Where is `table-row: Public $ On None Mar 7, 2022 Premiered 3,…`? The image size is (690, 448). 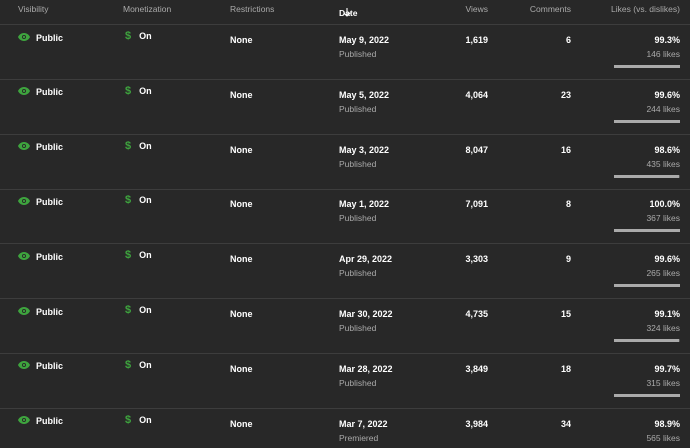
table-row: Public $ On None Mar 7, 2022 Premiered 3,… is located at coordinates (345, 428).